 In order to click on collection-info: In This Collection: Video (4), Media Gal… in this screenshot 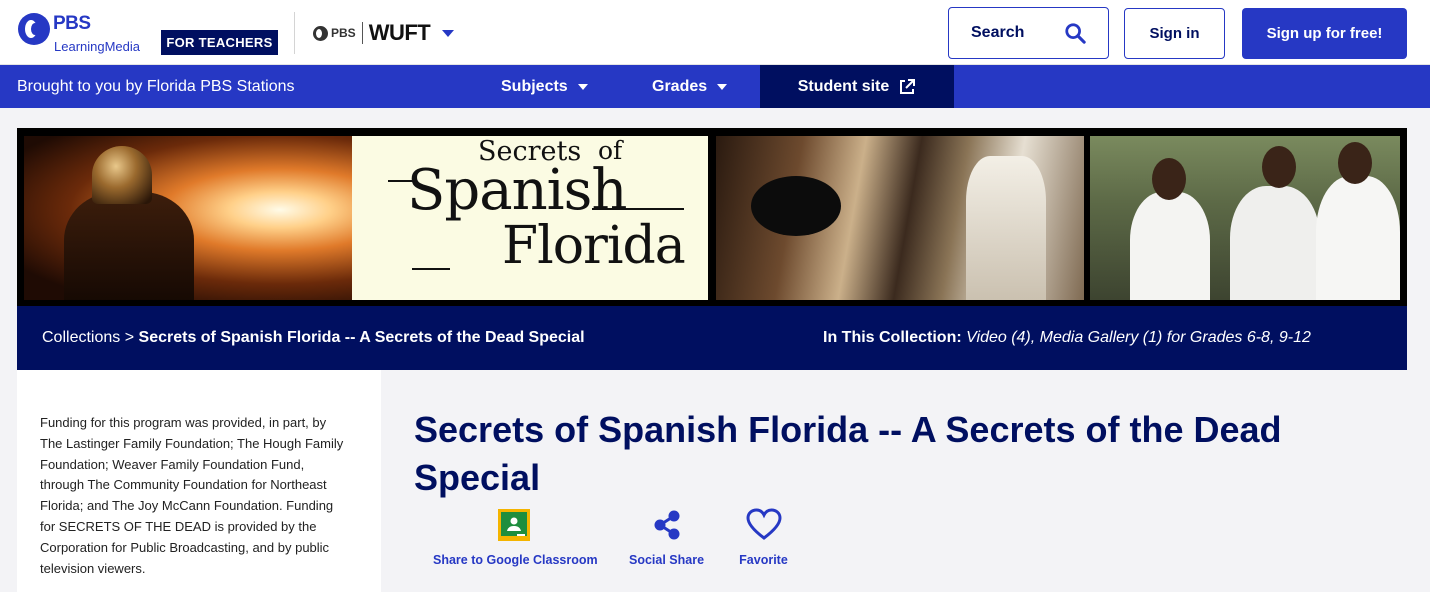, I will do `click(1067, 338)`.